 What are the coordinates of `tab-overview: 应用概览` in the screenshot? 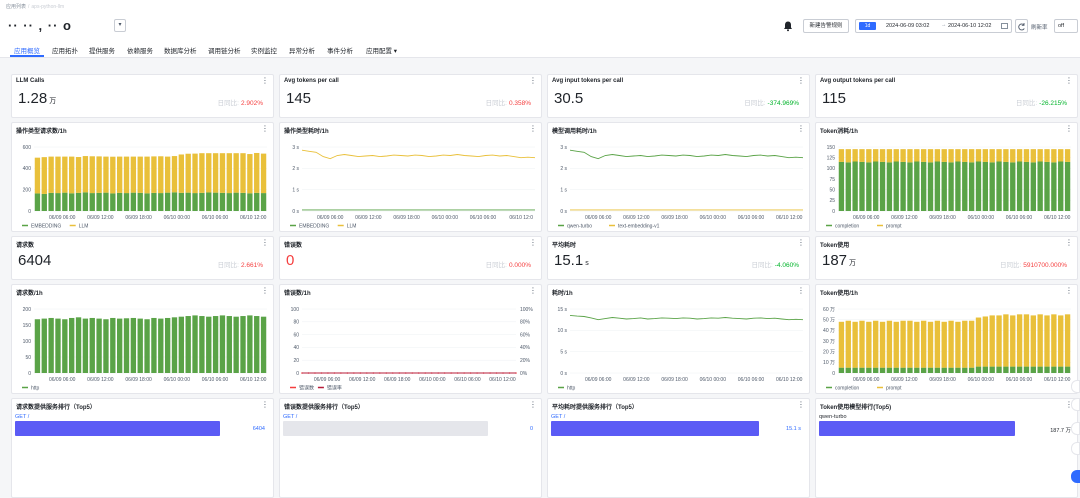 It's located at (27, 50).